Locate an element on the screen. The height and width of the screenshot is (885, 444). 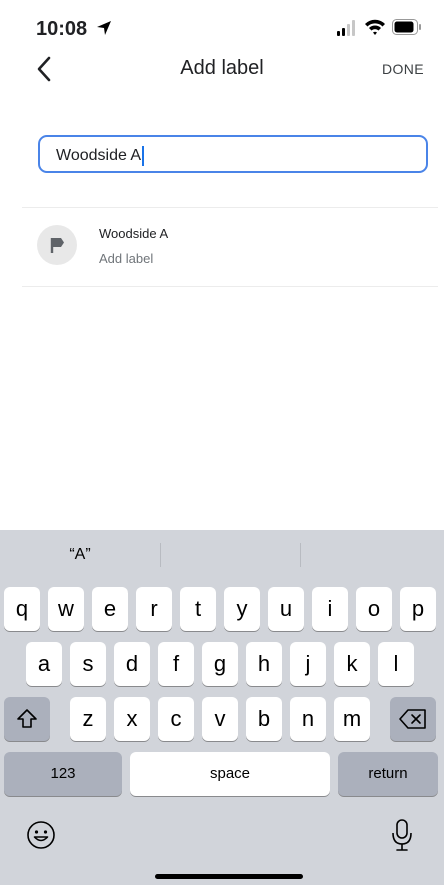
key-n: n is located at coordinates (308, 719).